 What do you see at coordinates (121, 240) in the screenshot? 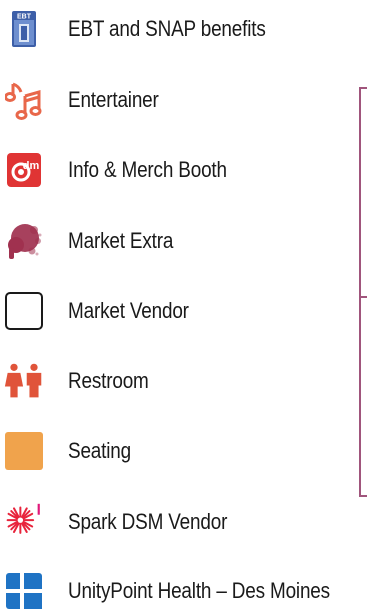
I see `legend-label-market-extra: Market Extra` at bounding box center [121, 240].